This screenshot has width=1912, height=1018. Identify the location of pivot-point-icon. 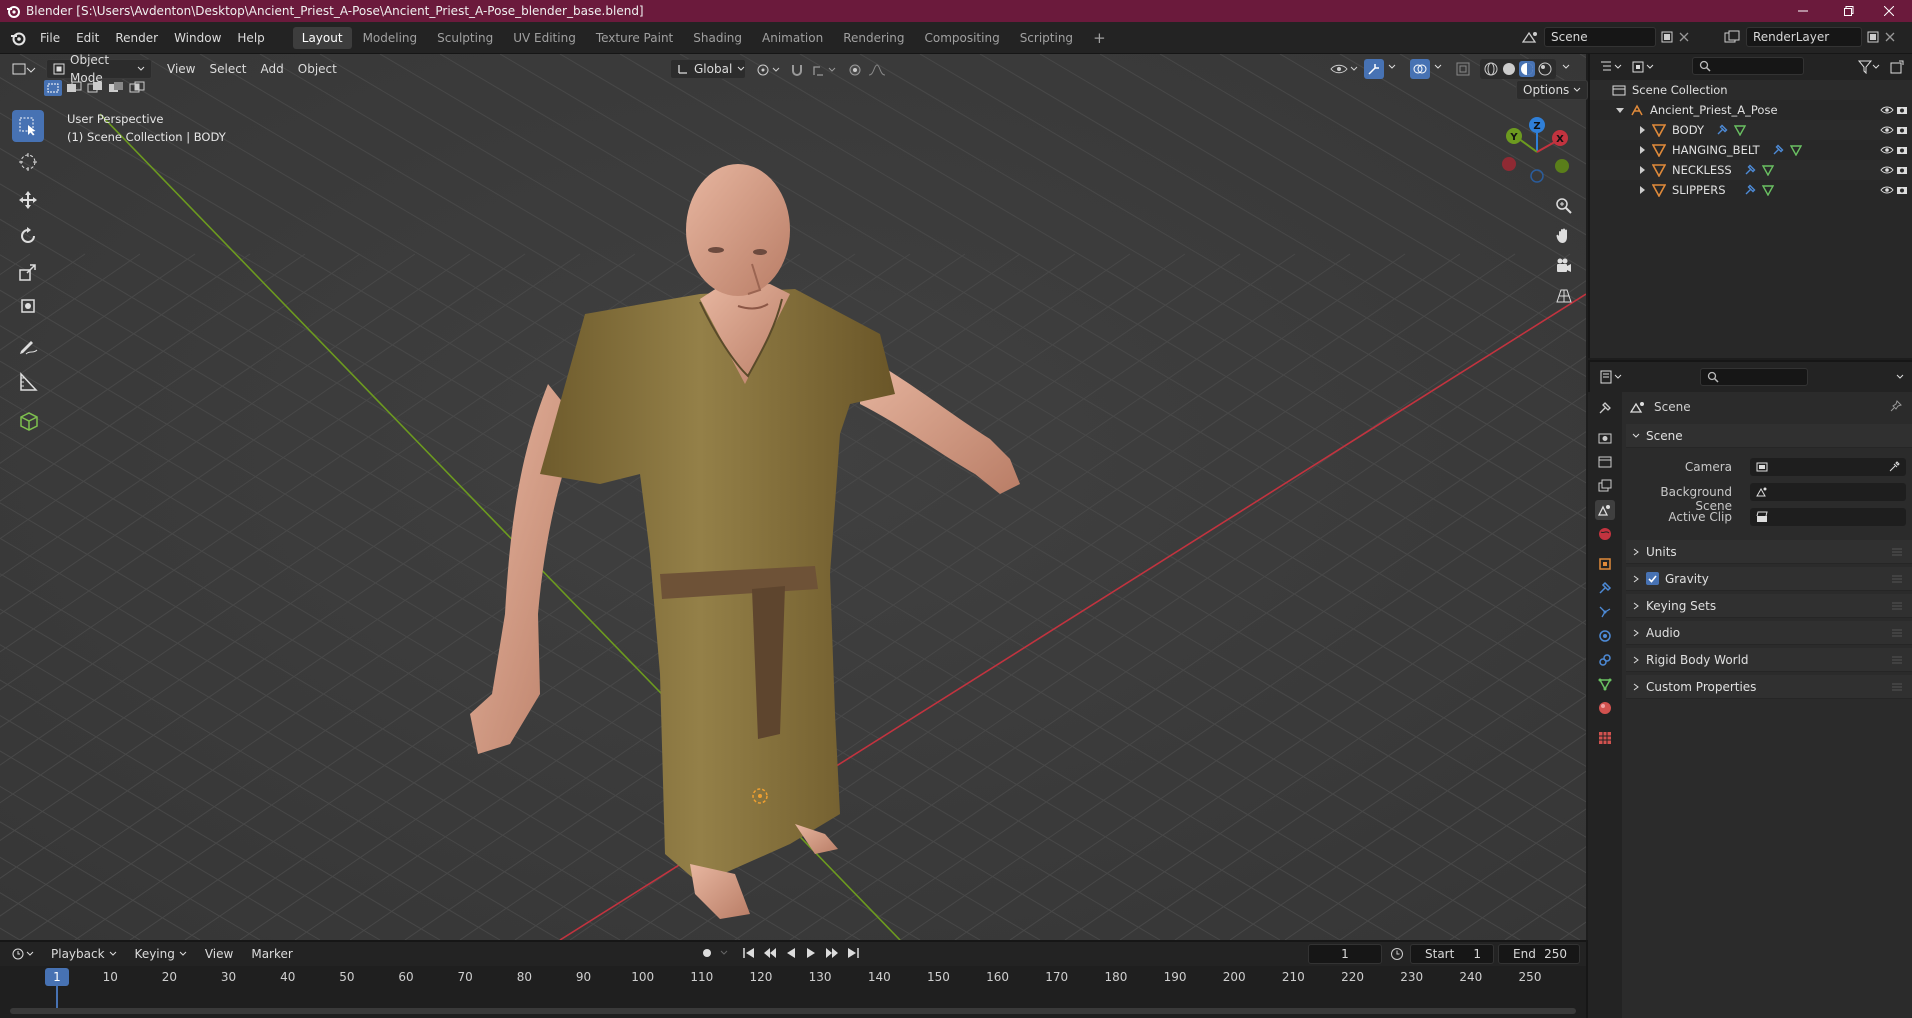
(769, 70).